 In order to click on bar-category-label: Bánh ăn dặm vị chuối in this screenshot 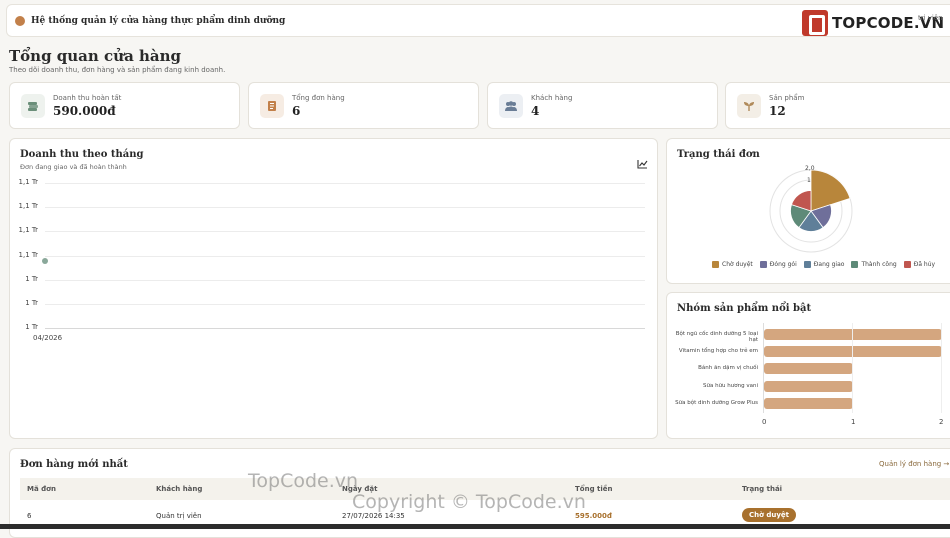, I will do `click(728, 368)`.